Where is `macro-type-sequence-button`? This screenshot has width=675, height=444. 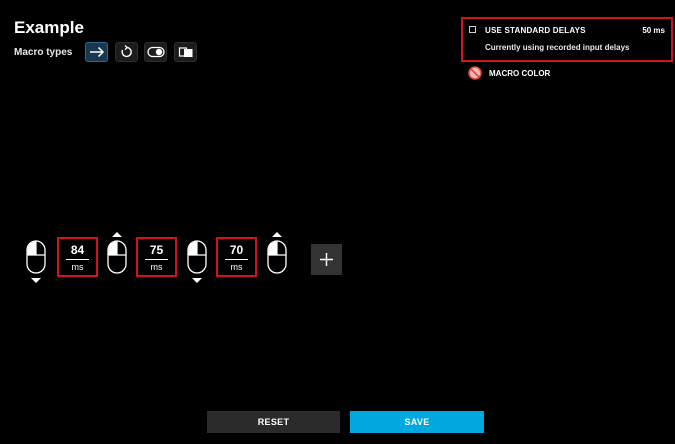
macro-type-sequence-button is located at coordinates (185, 52).